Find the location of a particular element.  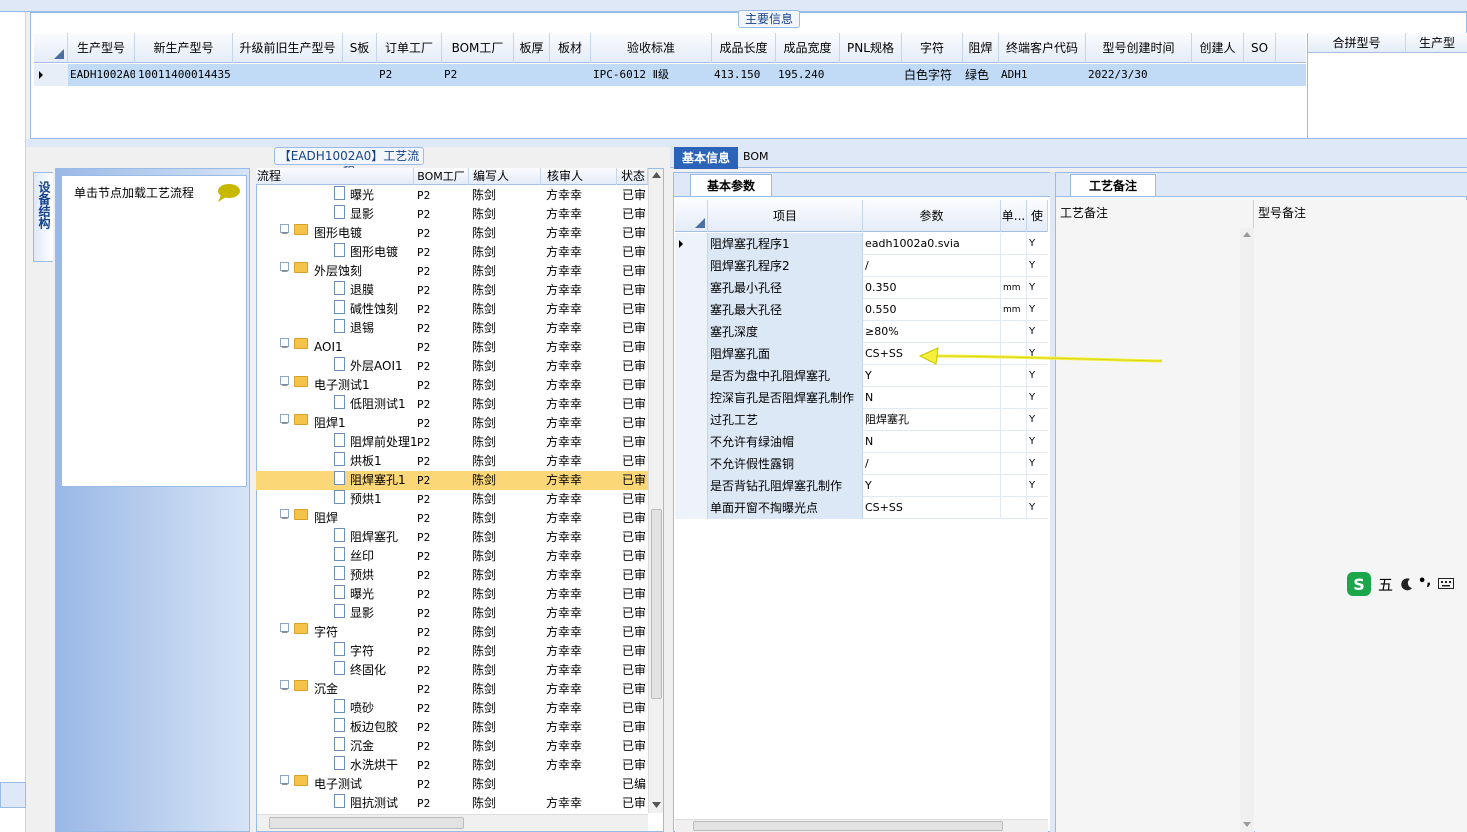

param-item: 塞孔最大孔径 is located at coordinates (785, 310).